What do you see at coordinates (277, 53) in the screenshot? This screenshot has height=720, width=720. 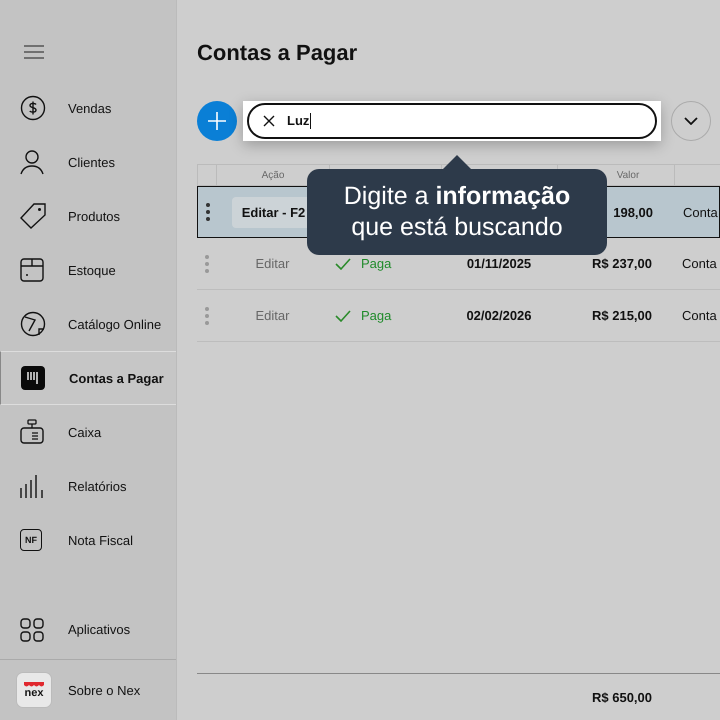 I see `page-title: Contas a Pagar` at bounding box center [277, 53].